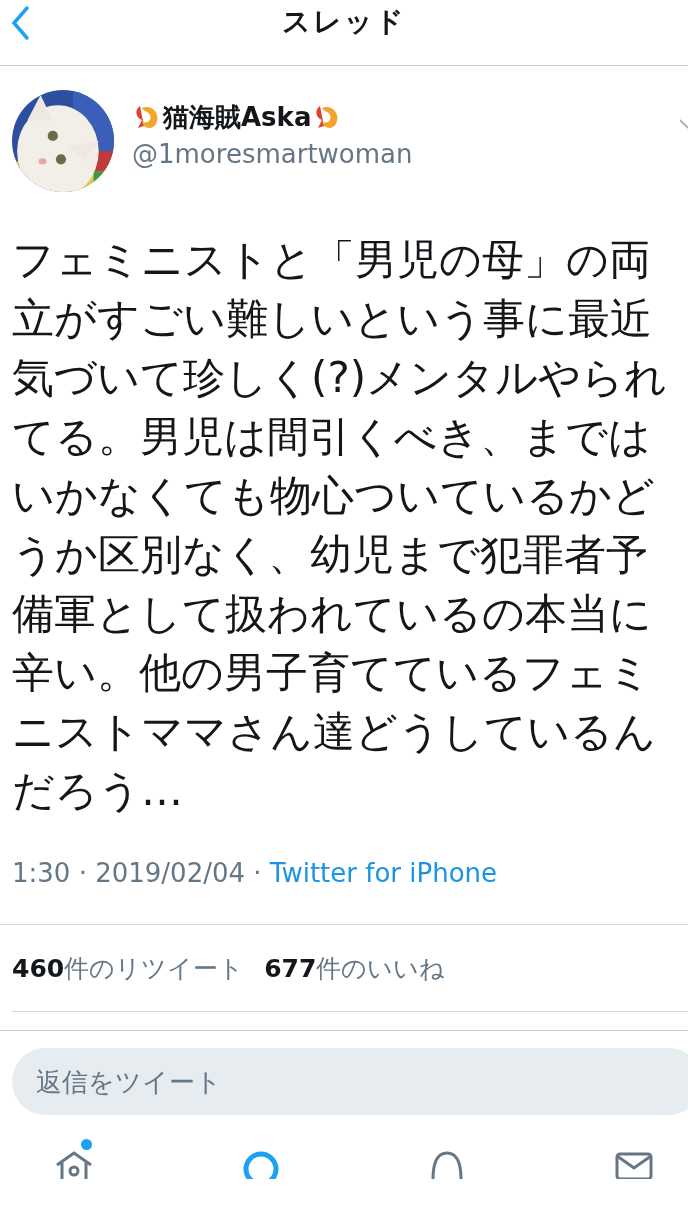  I want to click on stat-count: 677件のいいね, so click(355, 968).